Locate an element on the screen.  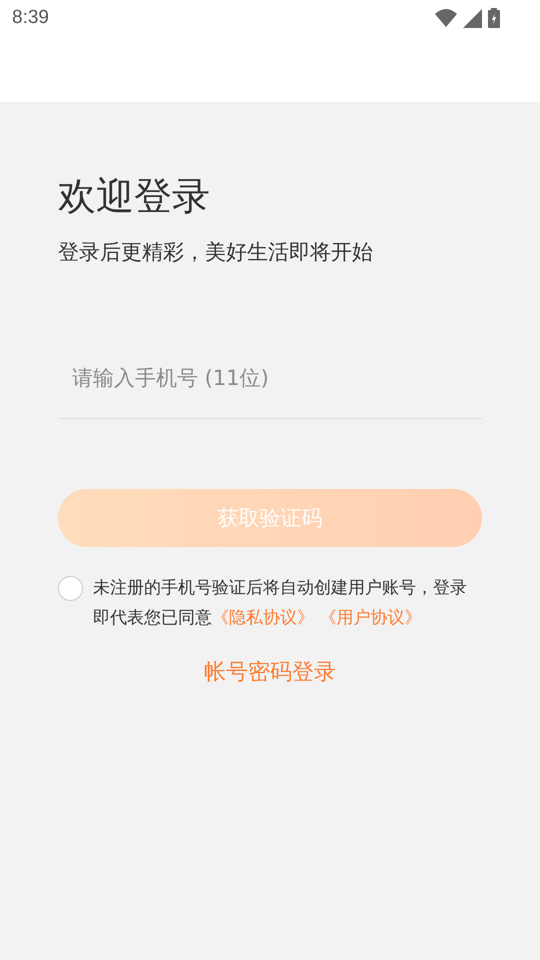
battery-icon is located at coordinates (494, 18).